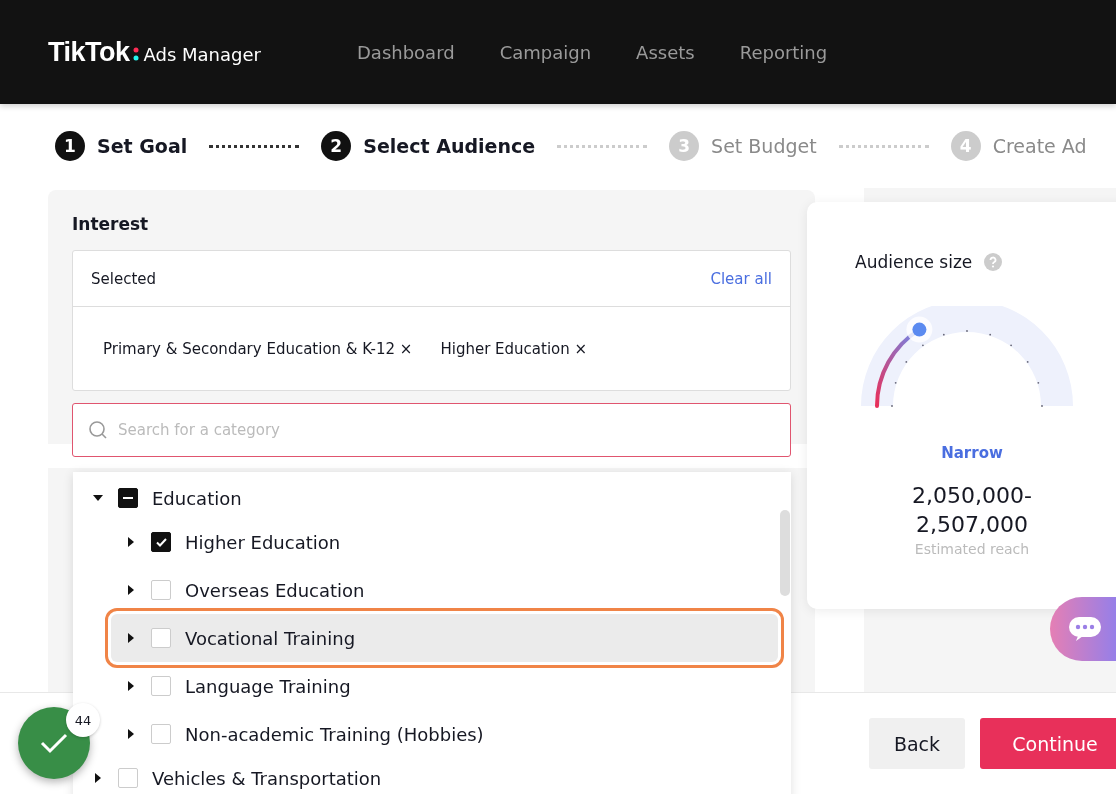  I want to click on check-mark-icon, so click(161, 542).